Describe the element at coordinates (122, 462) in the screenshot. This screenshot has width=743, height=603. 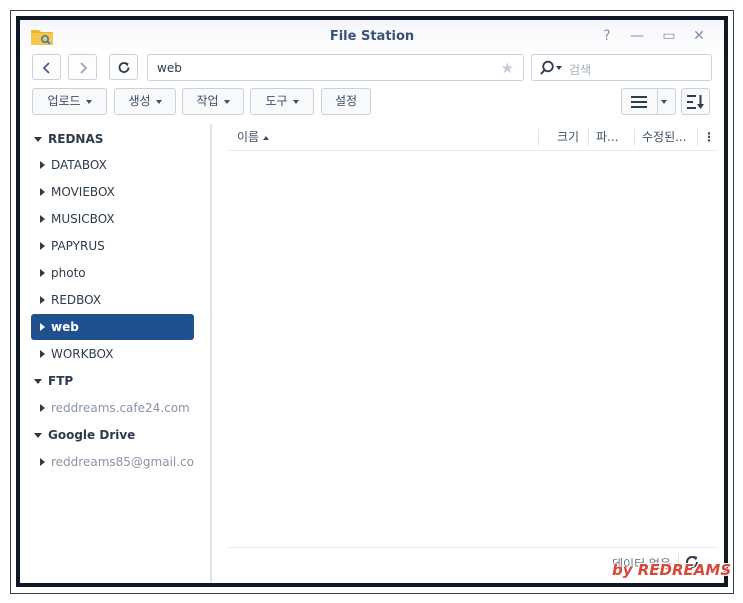
I see `tree-item-label: reddreams85@gmail.com` at that location.